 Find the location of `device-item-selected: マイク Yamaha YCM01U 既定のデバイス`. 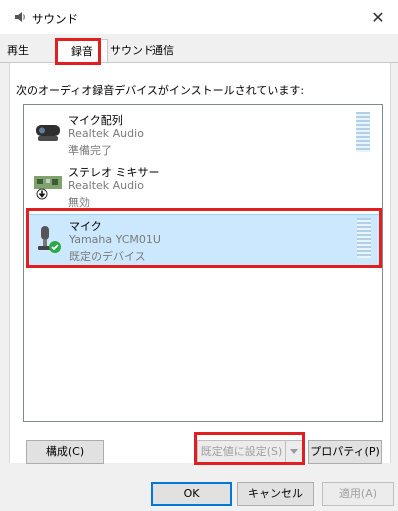

device-item-selected: マイク Yamaha YCM01U 既定のデバイス is located at coordinates (203, 240).